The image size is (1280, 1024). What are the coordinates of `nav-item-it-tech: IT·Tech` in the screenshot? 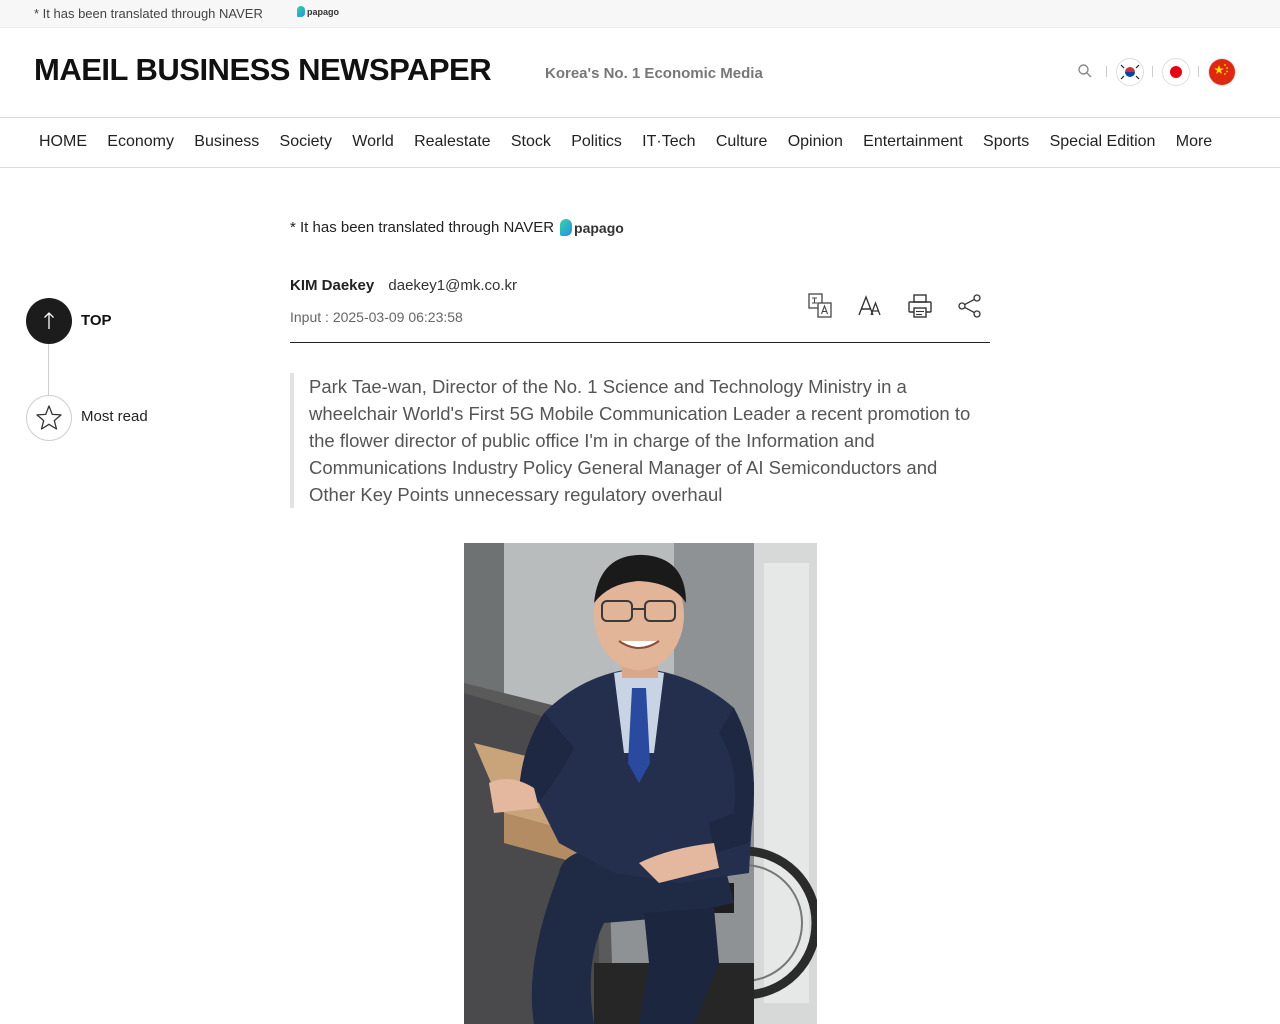 It's located at (668, 142).